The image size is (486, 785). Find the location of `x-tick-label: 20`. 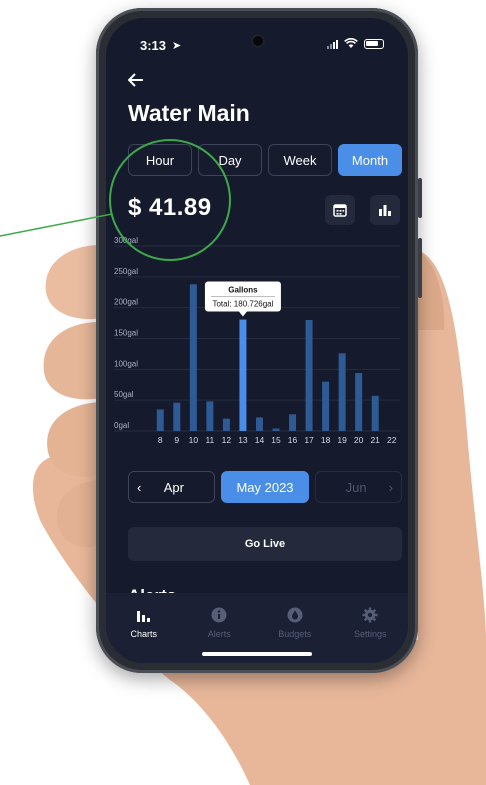

x-tick-label: 20 is located at coordinates (359, 440).